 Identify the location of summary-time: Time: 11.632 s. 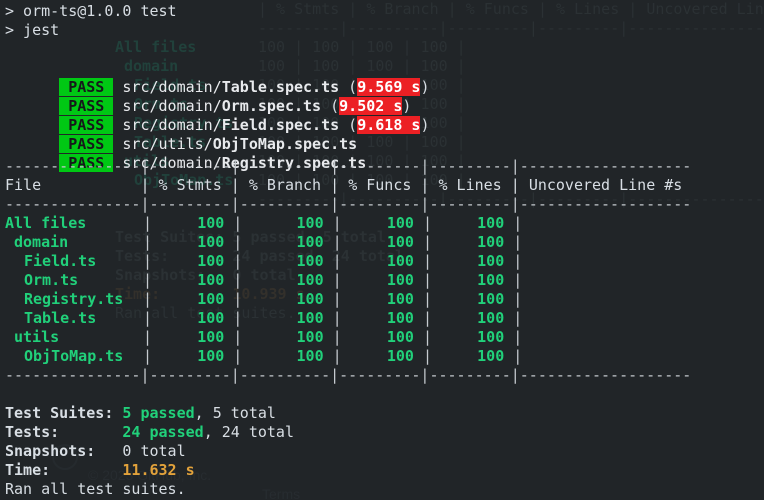
(100, 470).